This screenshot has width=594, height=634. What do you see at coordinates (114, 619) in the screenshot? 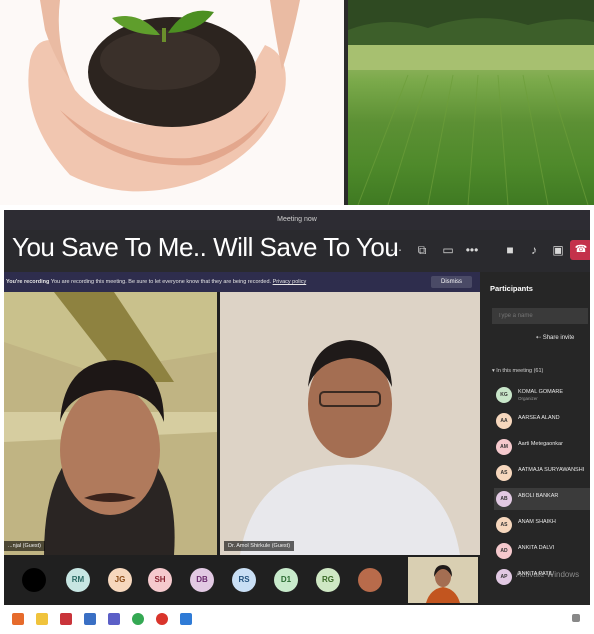
I see `teams-icon` at bounding box center [114, 619].